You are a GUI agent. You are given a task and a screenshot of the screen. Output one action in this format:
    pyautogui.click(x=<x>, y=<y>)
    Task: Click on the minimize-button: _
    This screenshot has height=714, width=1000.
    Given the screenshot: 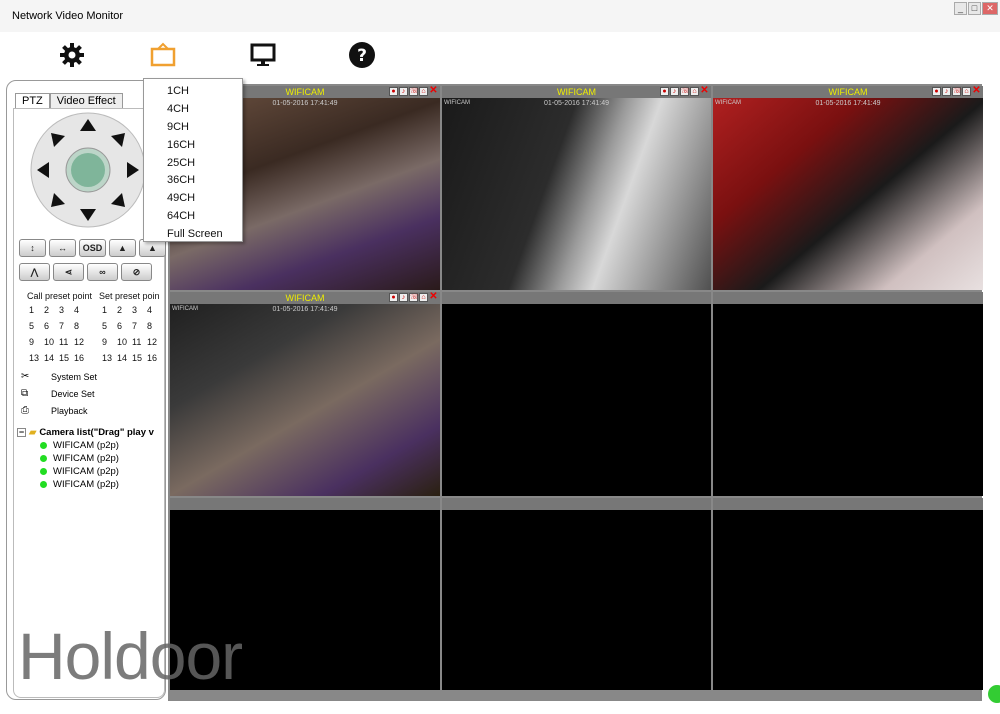 What is the action you would take?
    pyautogui.click(x=960, y=8)
    